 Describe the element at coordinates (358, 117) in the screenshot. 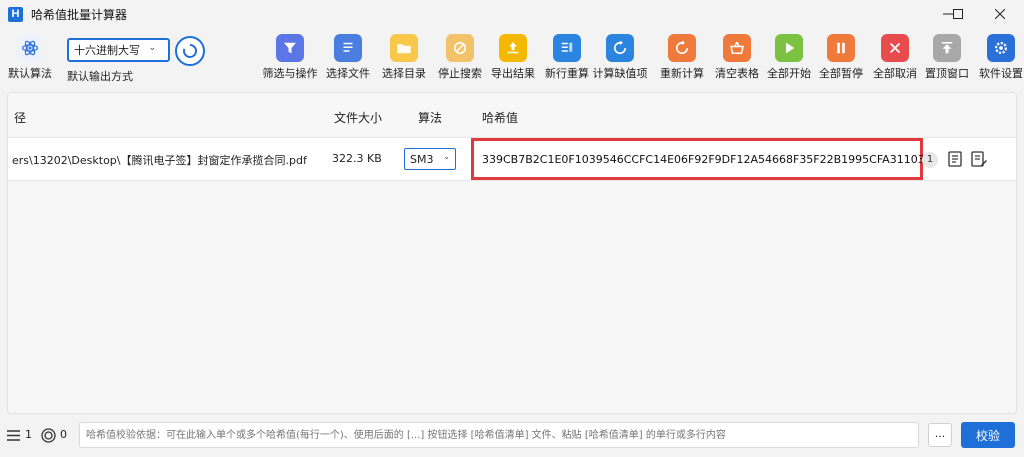

I see `header-size: 文件大小` at that location.